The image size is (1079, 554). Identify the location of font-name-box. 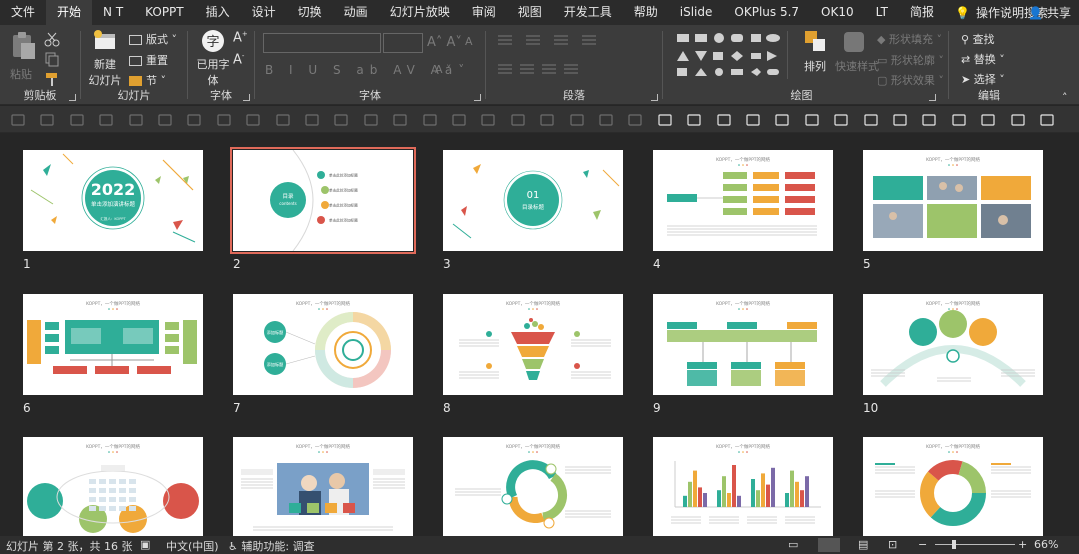
(322, 43).